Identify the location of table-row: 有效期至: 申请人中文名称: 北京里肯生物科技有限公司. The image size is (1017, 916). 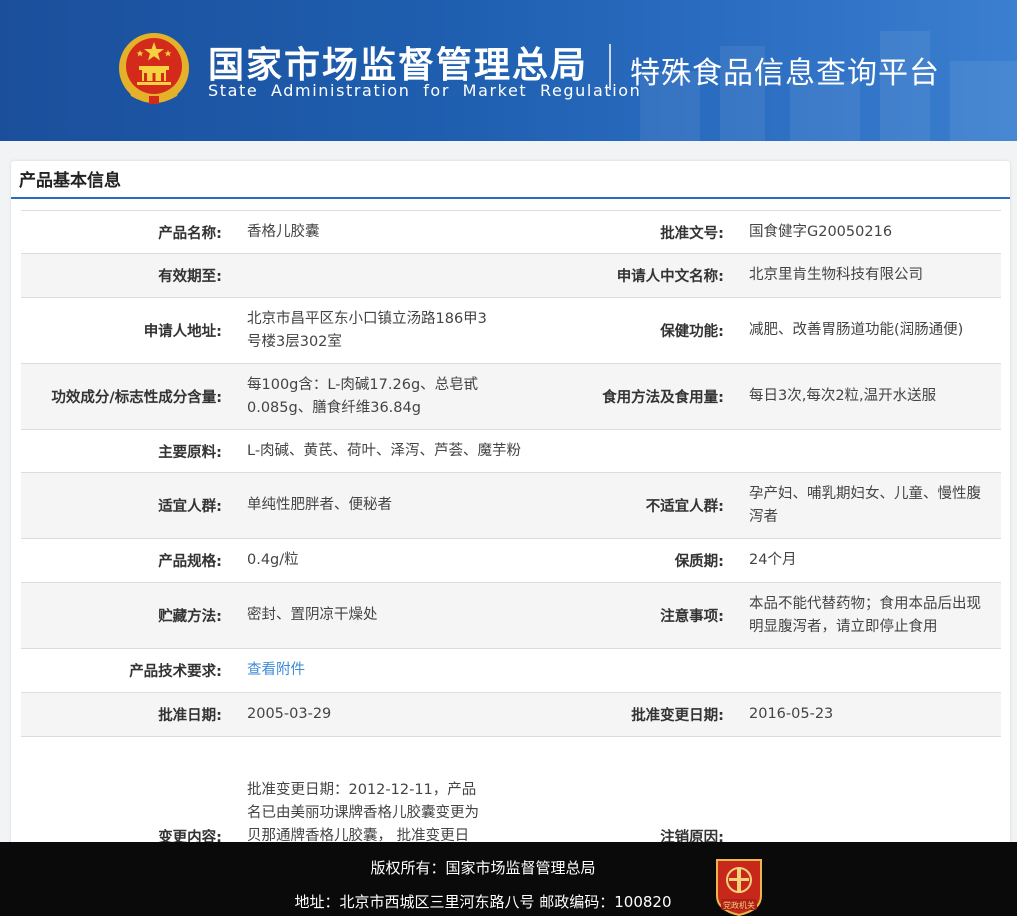
(511, 275).